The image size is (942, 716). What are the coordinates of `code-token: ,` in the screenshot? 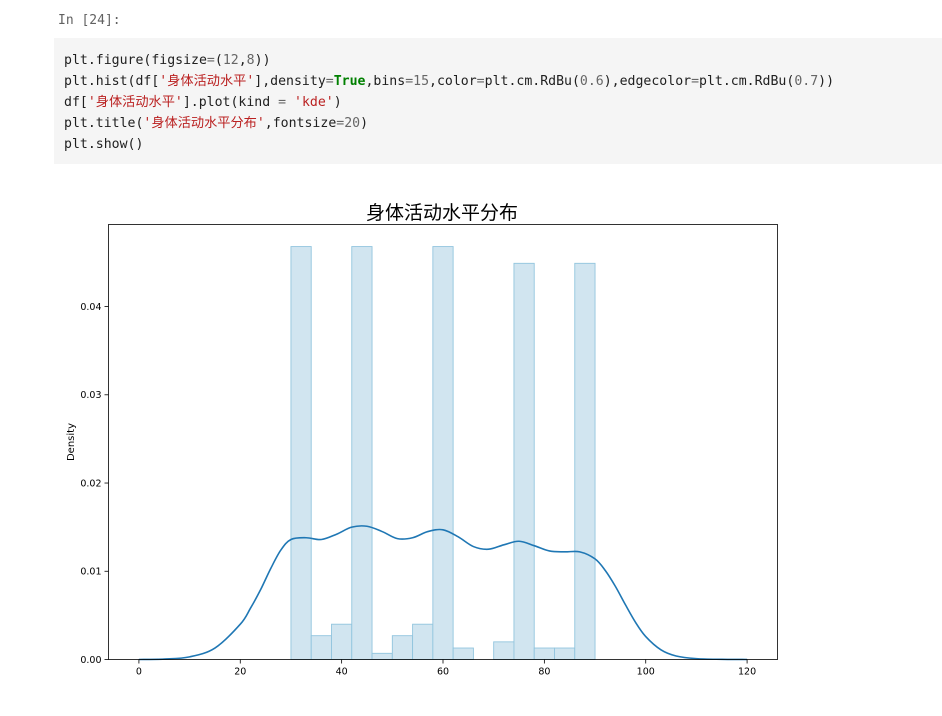 It's located at (242, 60).